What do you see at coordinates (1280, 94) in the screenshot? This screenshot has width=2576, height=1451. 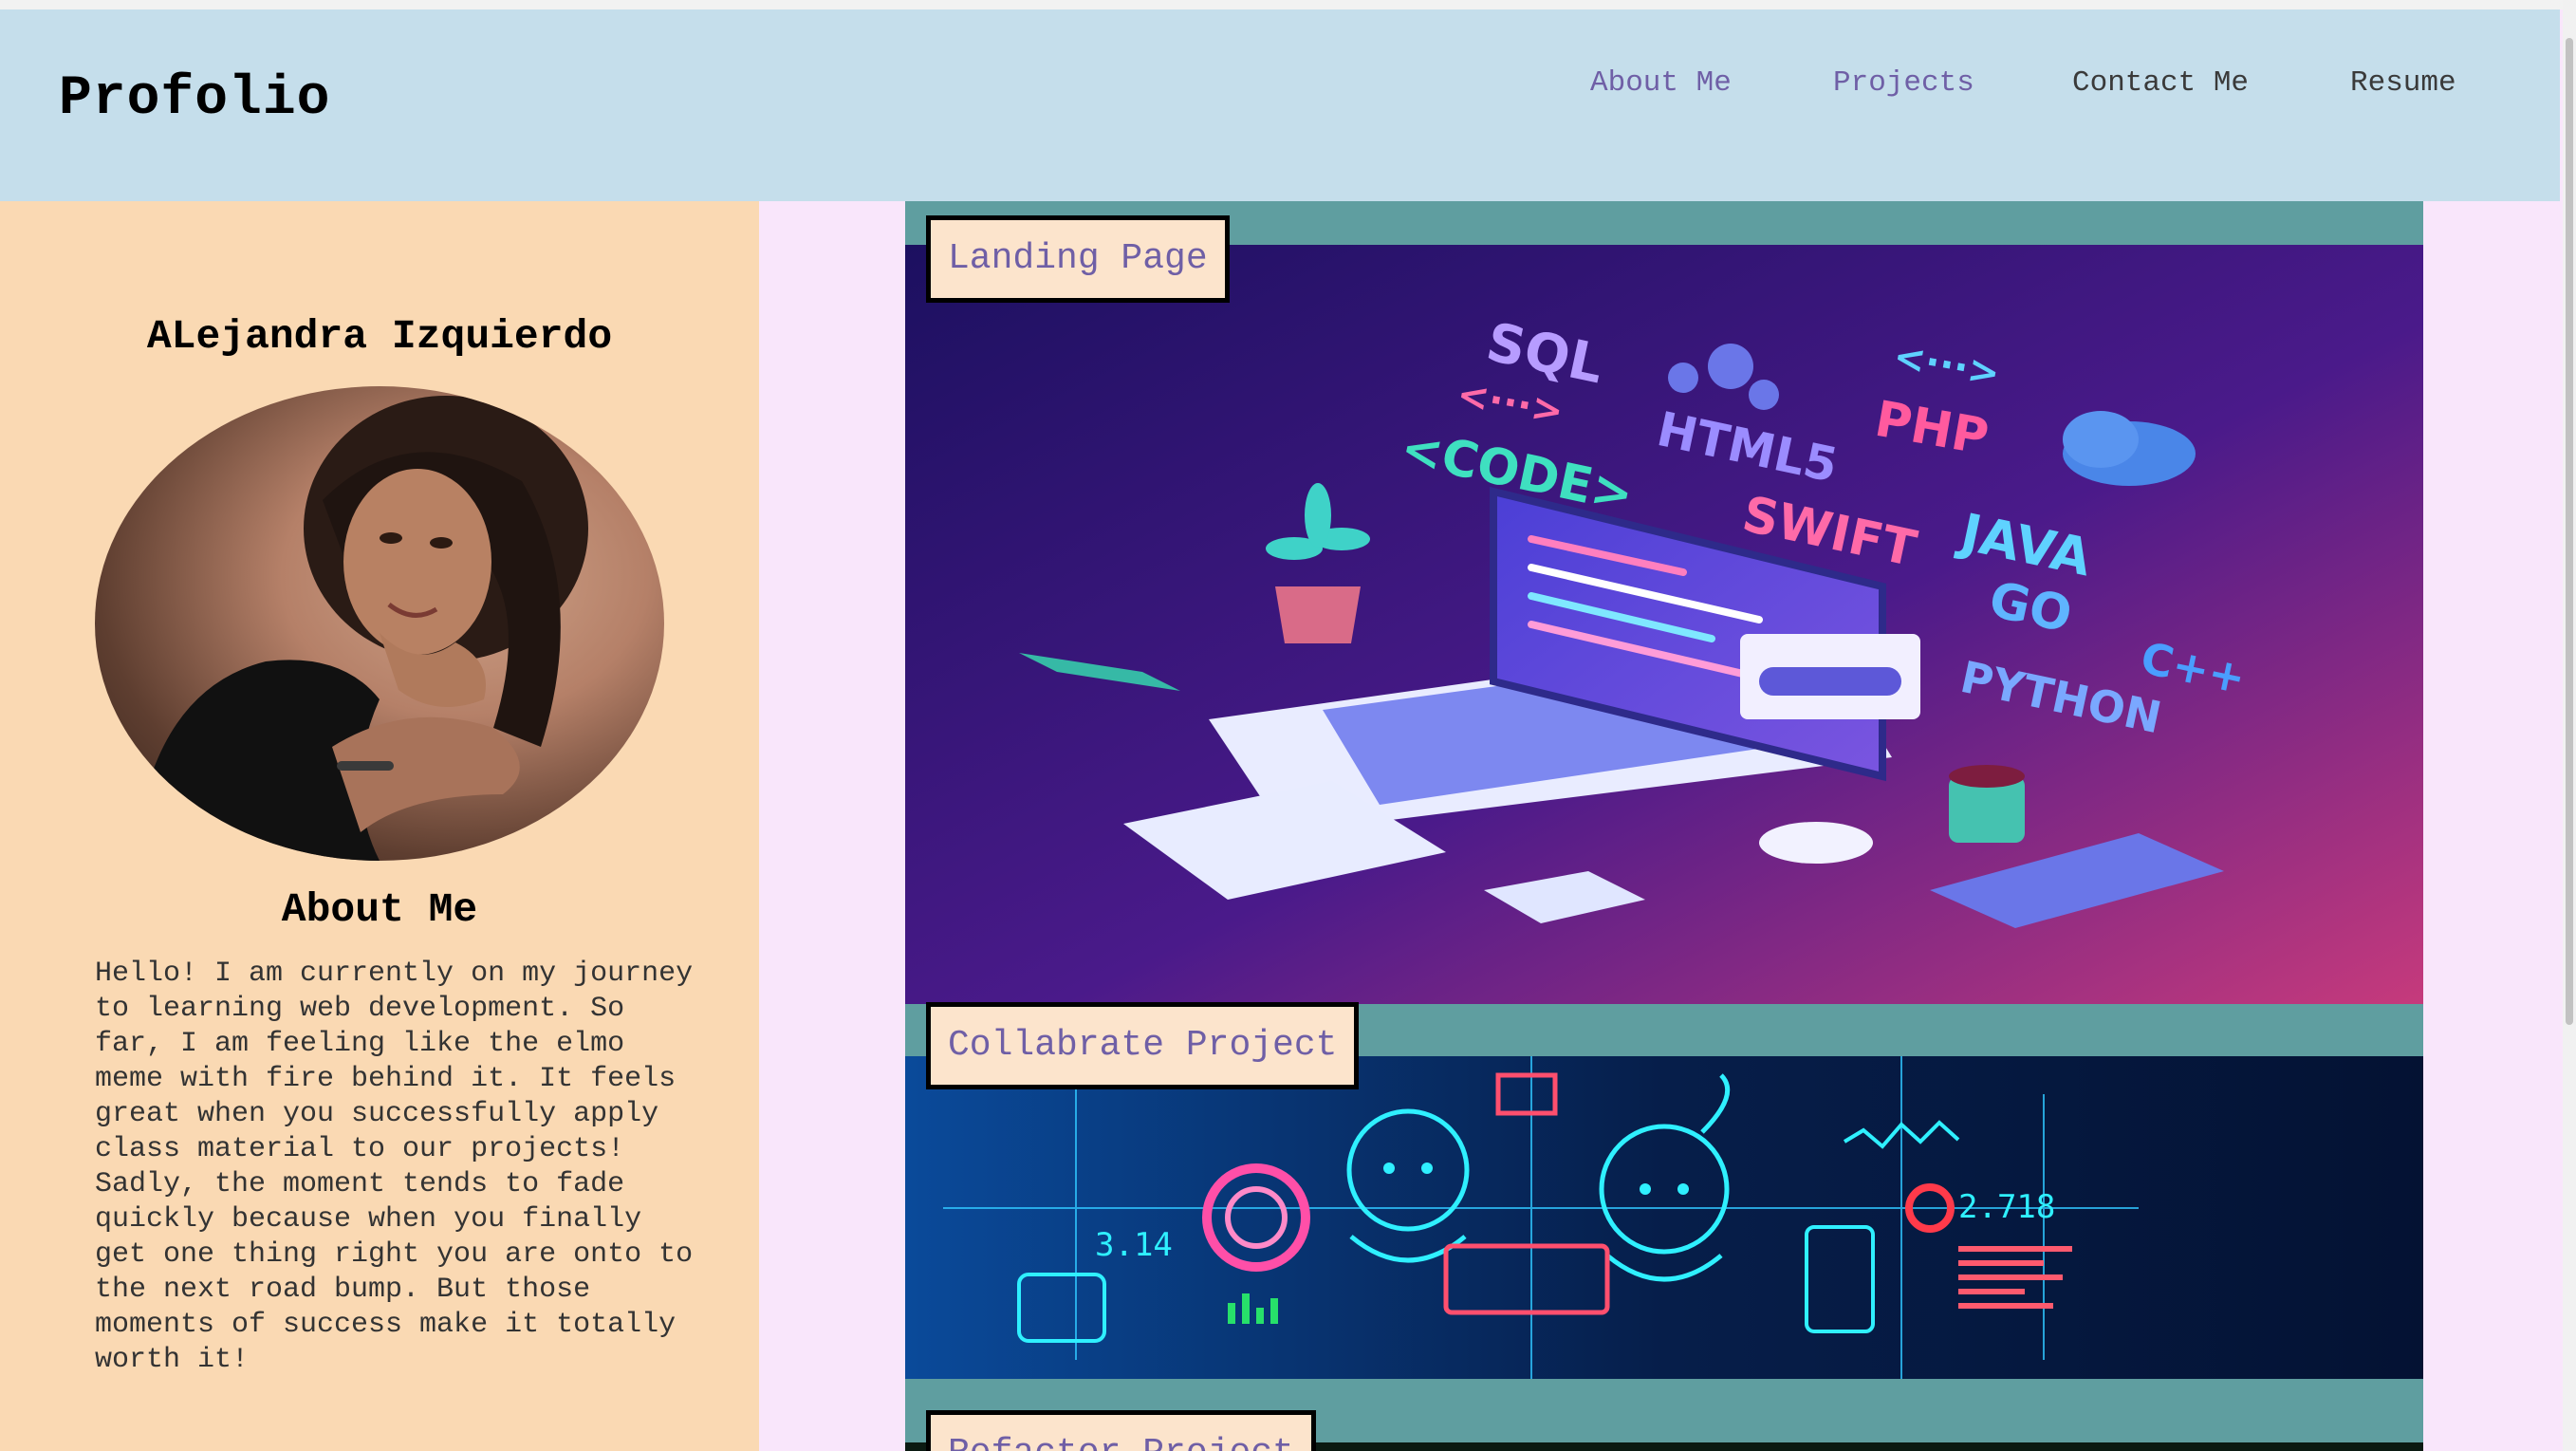 I see `main-nav: About Me Projects Contact Me Resume` at bounding box center [1280, 94].